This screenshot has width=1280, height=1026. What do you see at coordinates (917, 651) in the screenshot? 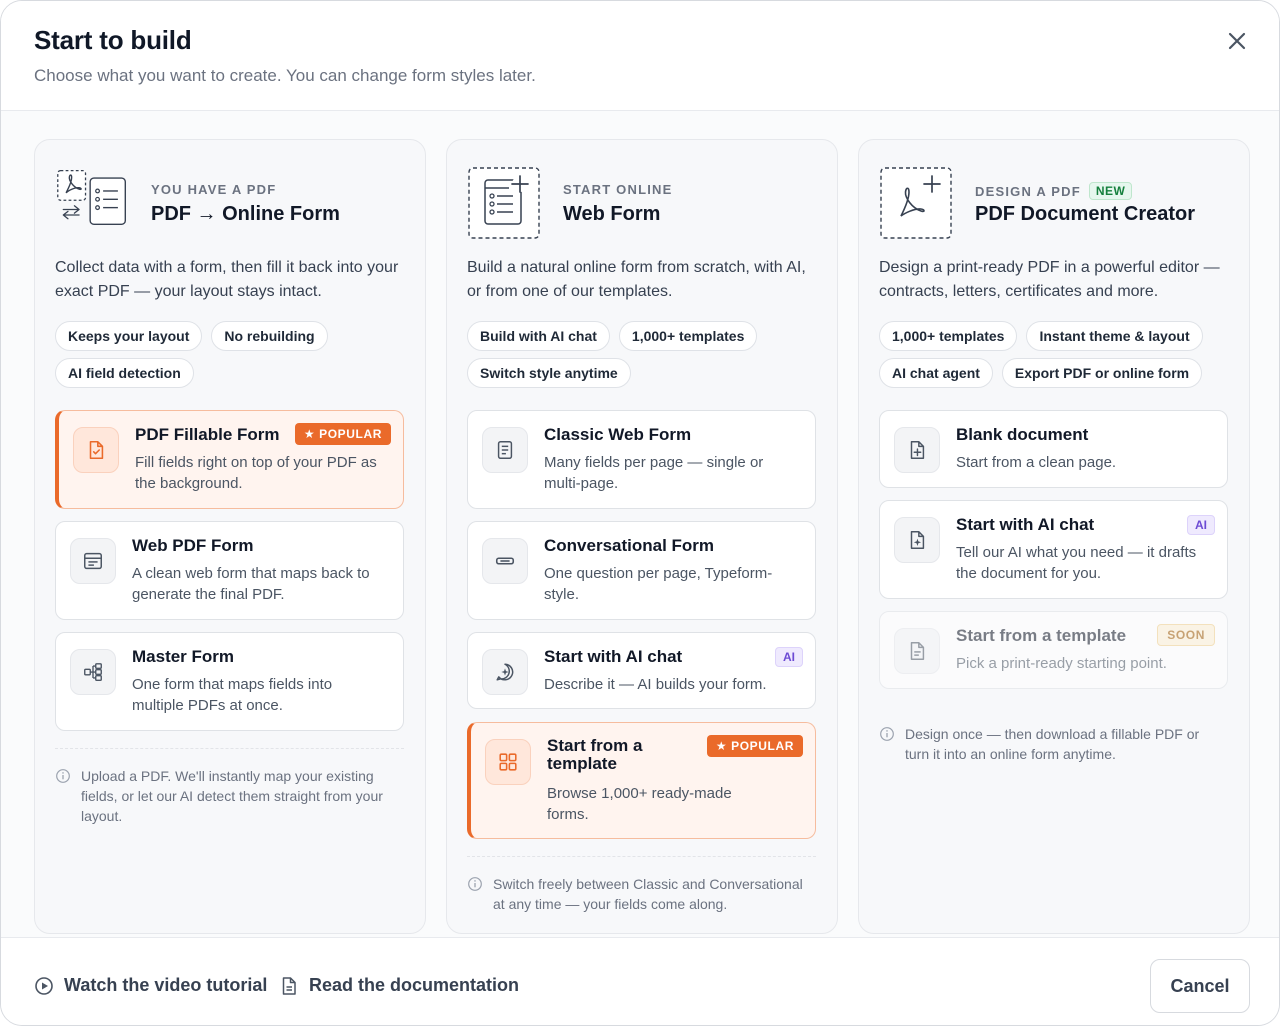
I see `file-text-icon` at bounding box center [917, 651].